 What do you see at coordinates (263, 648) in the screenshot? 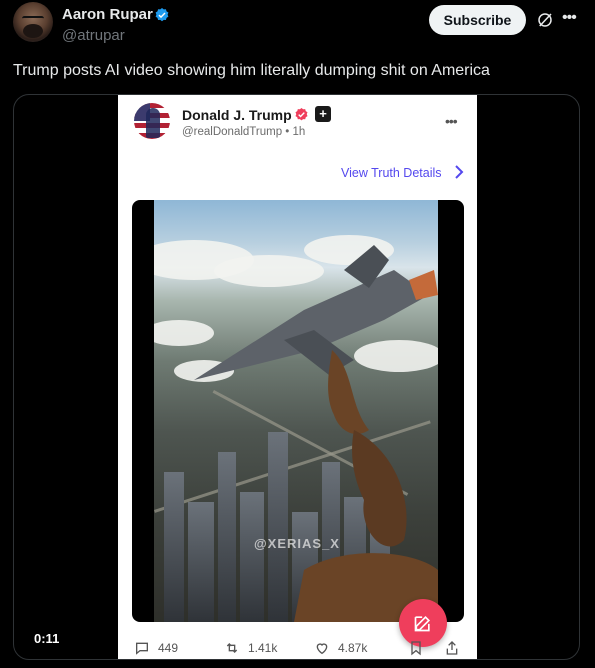
I see `retruth-count: 1.41k` at bounding box center [263, 648].